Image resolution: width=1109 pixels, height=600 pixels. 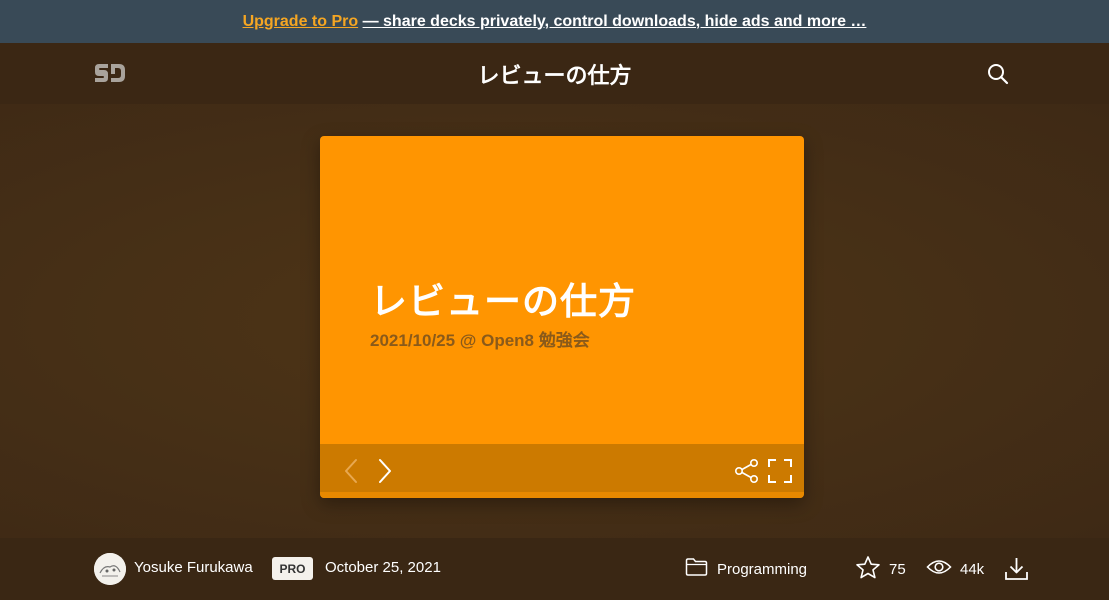 What do you see at coordinates (998, 74) in the screenshot?
I see `search-button` at bounding box center [998, 74].